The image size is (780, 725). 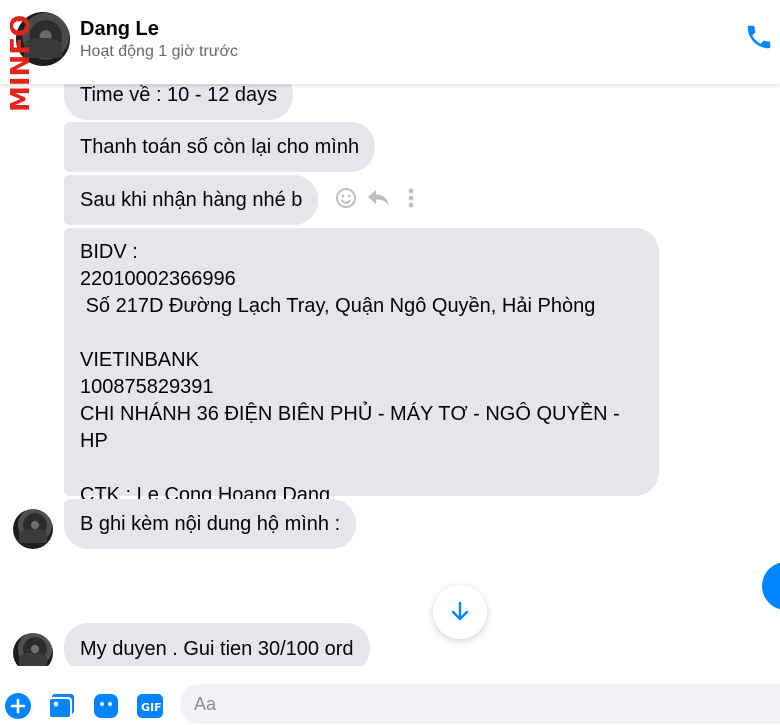 What do you see at coordinates (191, 200) in the screenshot?
I see `message-bubble: Sau khi nhận hàng nhé b` at bounding box center [191, 200].